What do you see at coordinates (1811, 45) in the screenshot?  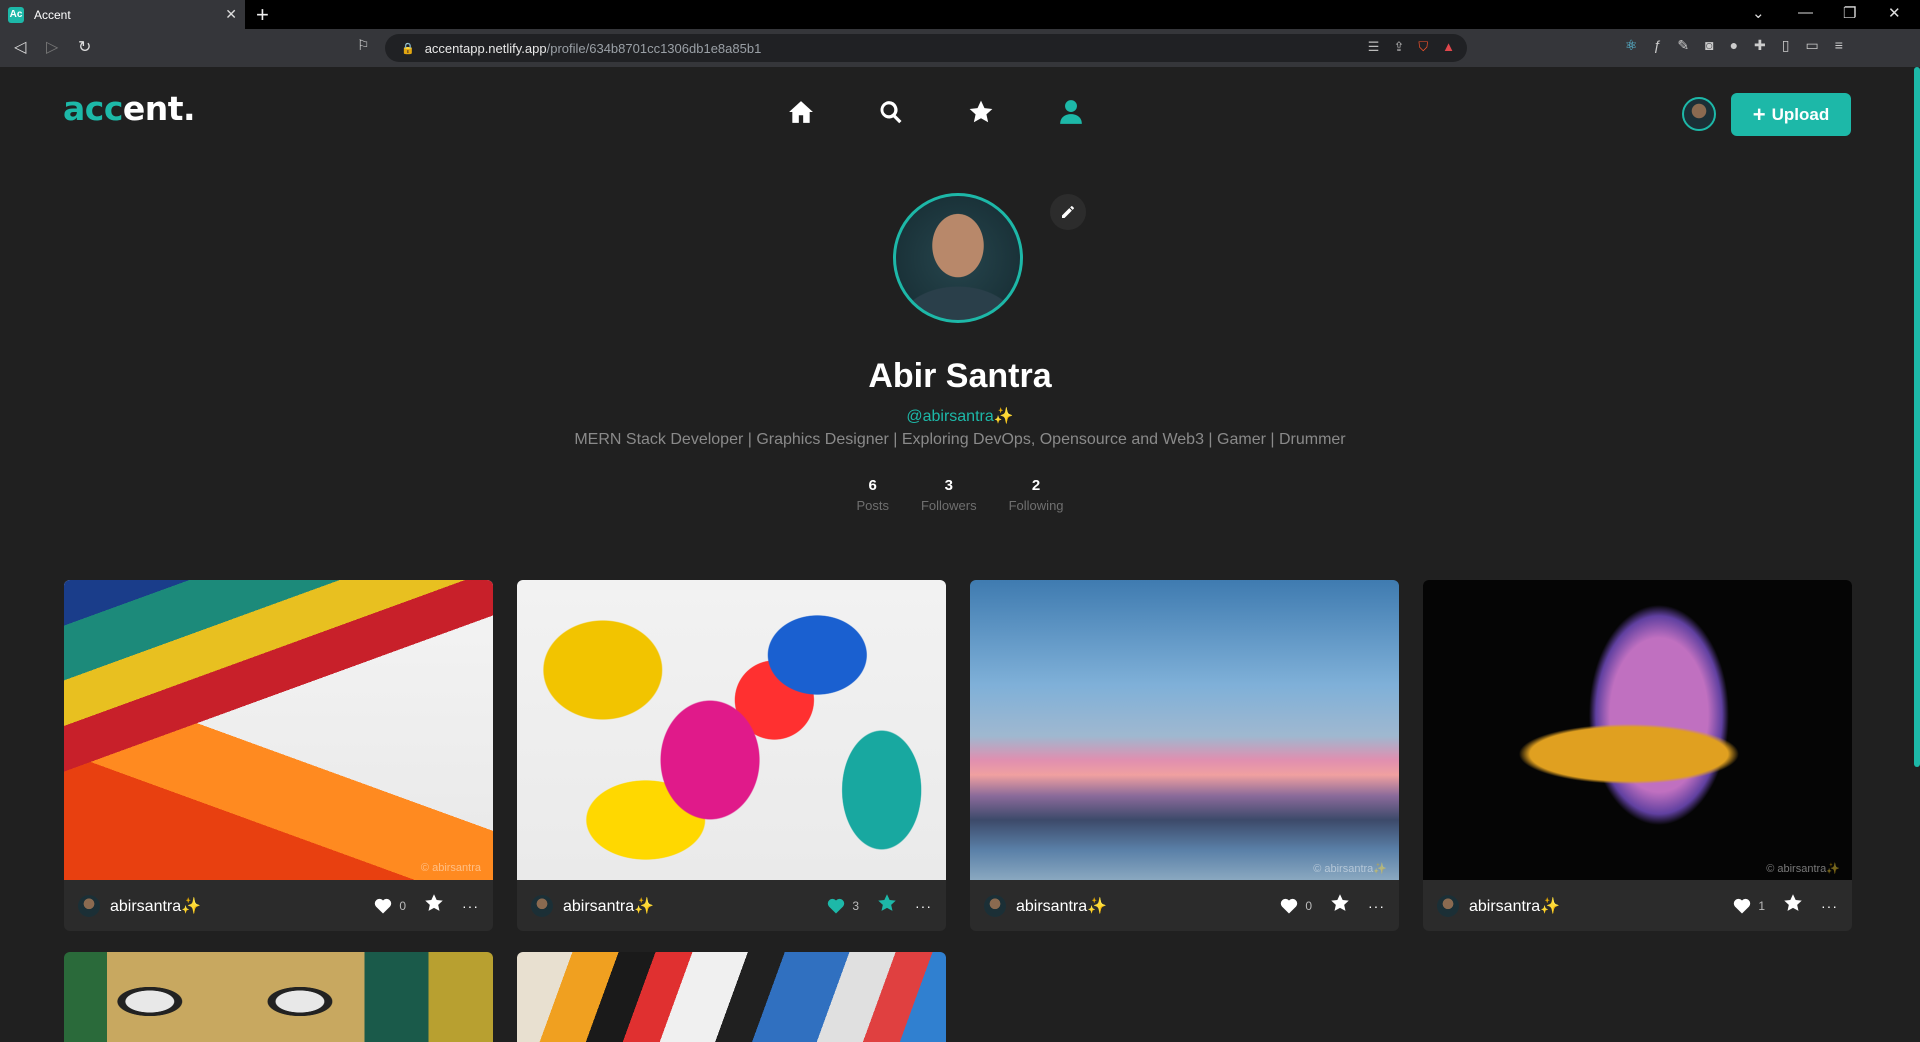 I see `wallet-icon: ▭` at bounding box center [1811, 45].